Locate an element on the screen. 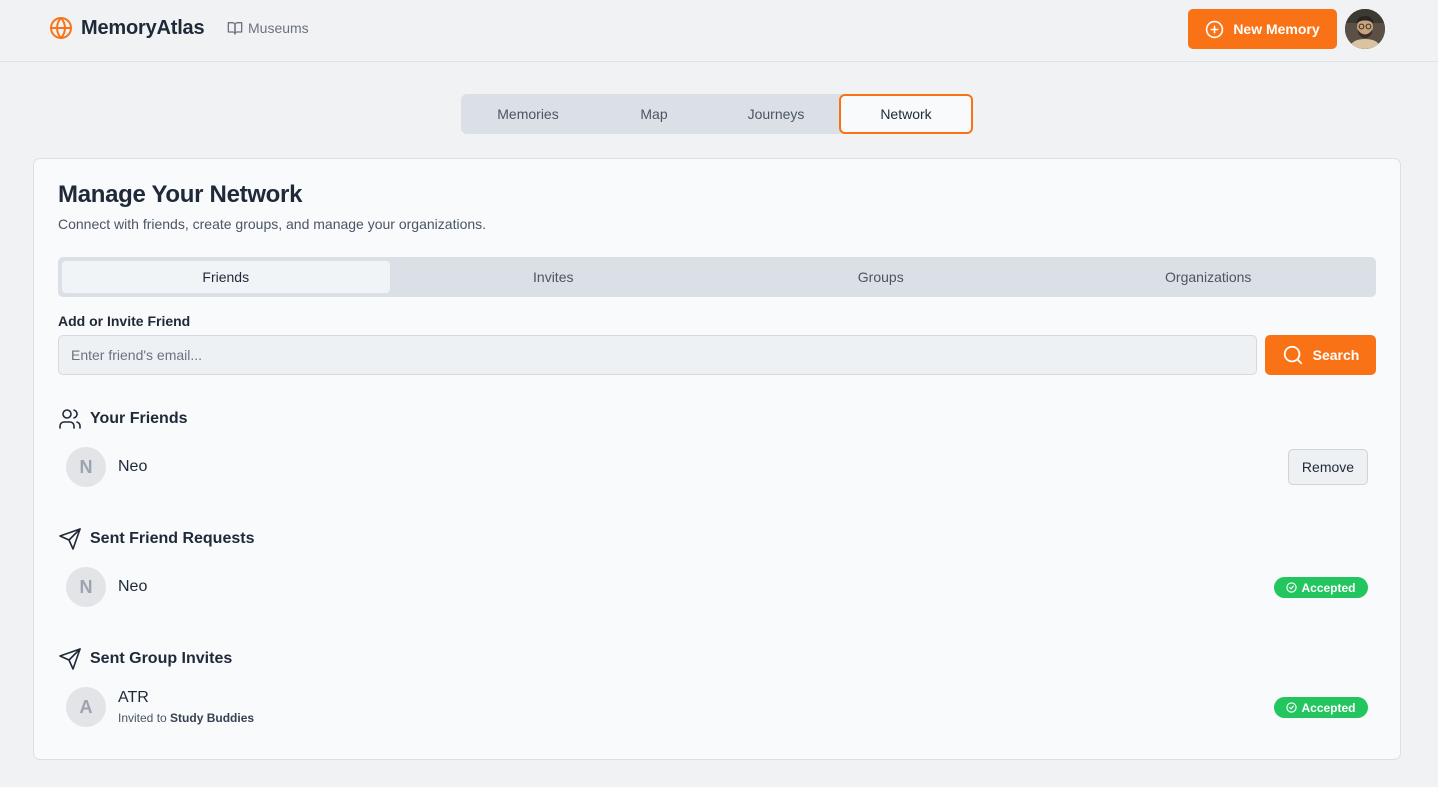  friends-heading: Your Friends is located at coordinates (139, 418).